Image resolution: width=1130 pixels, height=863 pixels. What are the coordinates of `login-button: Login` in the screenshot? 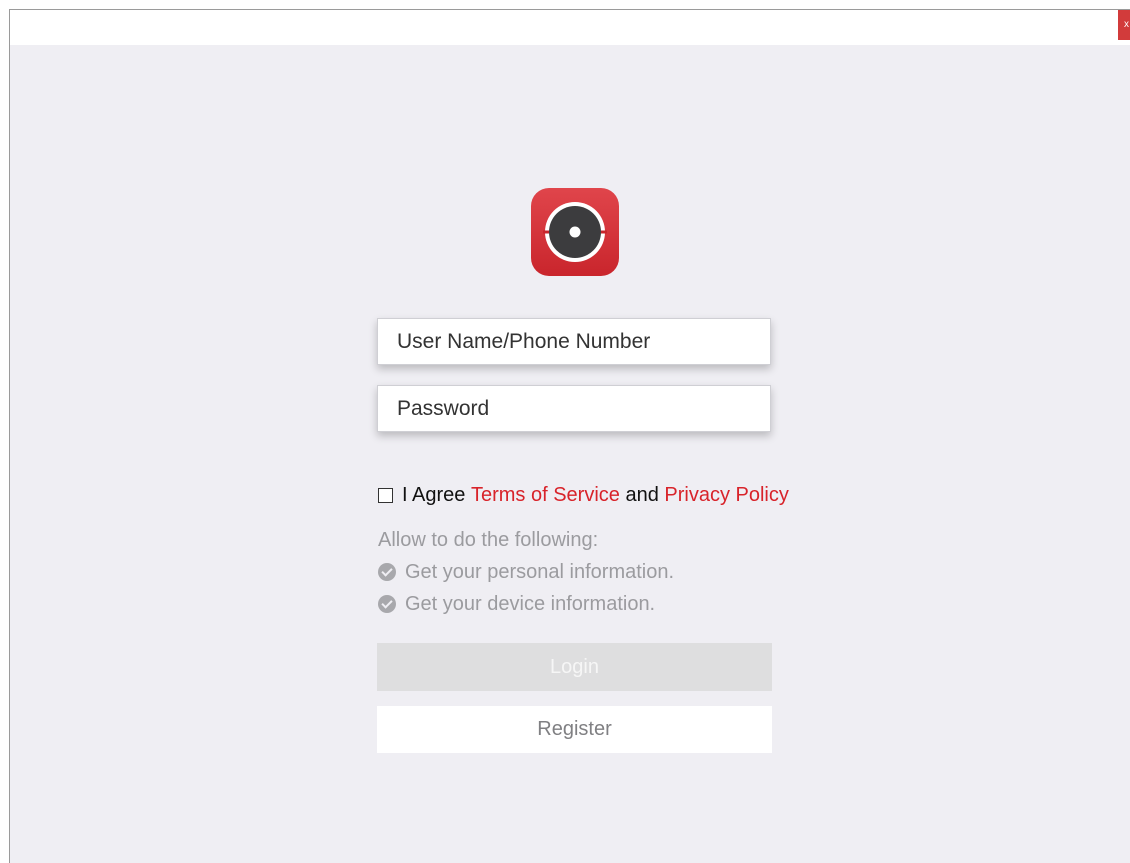 It's located at (574, 667).